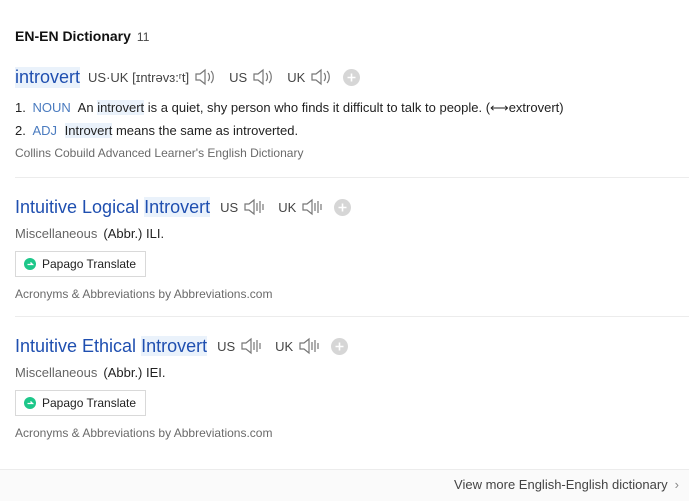  Describe the element at coordinates (207, 130) in the screenshot. I see `def-text: means the same as introverted.` at that location.